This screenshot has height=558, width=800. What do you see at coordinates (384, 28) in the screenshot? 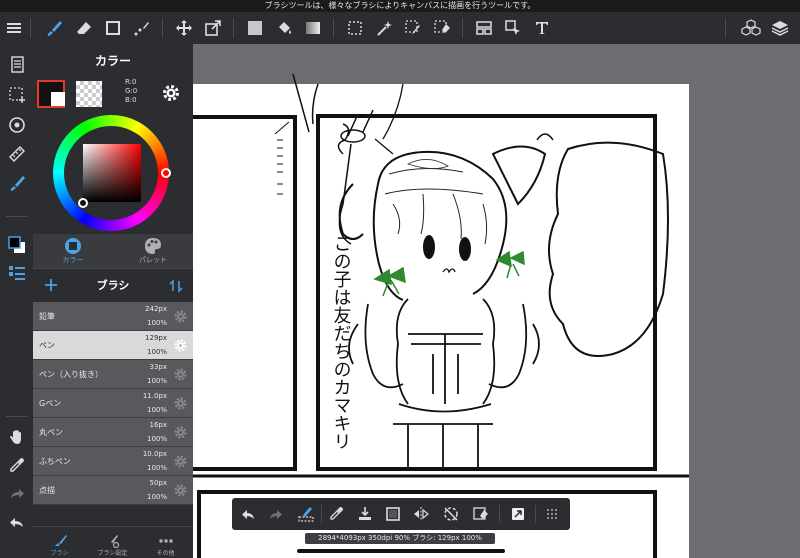
I see `magic-wand-icon` at bounding box center [384, 28].